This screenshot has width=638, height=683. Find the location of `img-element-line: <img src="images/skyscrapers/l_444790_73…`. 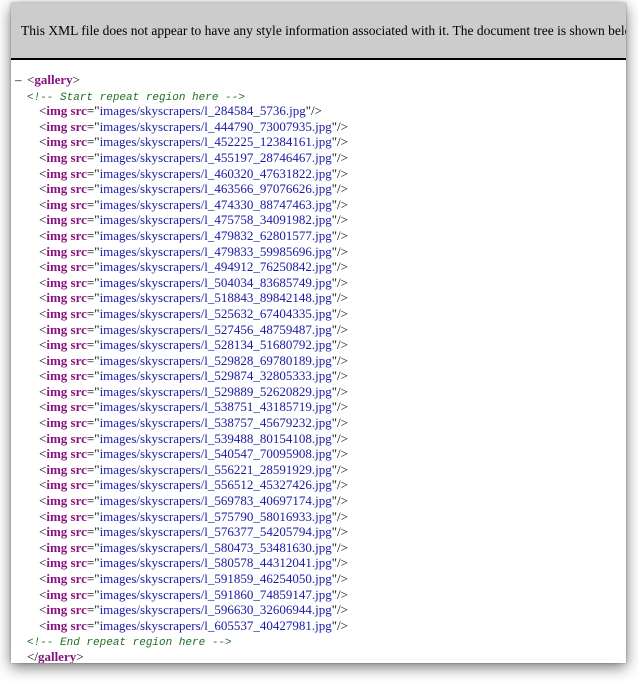

img-element-line: <img src="images/skyscrapers/l_444790_73… is located at coordinates (193, 126).